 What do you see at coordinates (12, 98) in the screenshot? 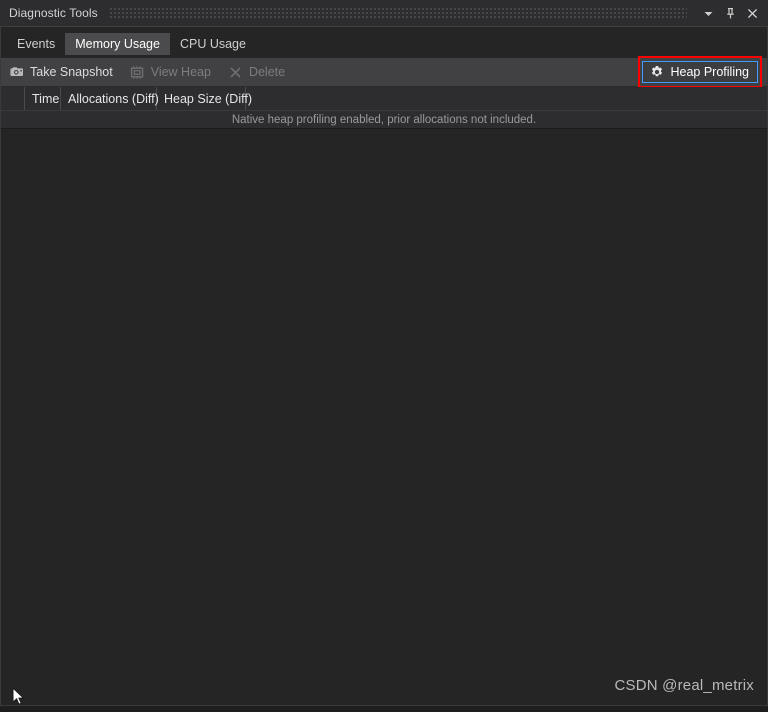
I see `column-header-gutter` at bounding box center [12, 98].